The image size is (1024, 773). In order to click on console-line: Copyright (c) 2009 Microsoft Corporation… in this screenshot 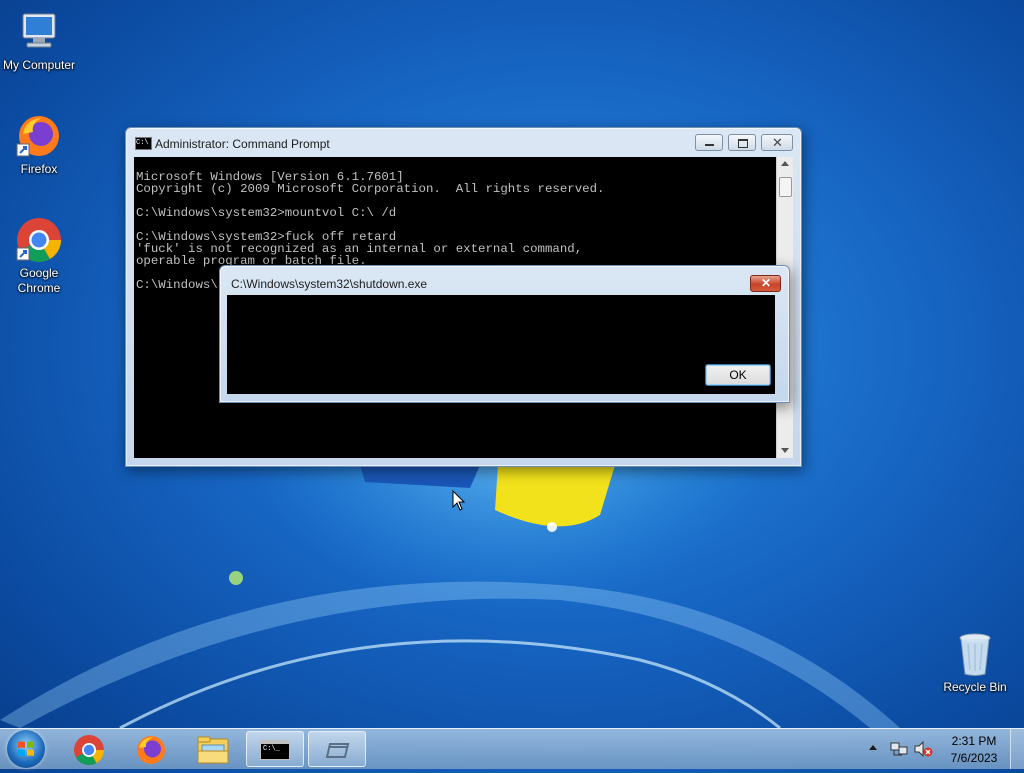, I will do `click(370, 189)`.